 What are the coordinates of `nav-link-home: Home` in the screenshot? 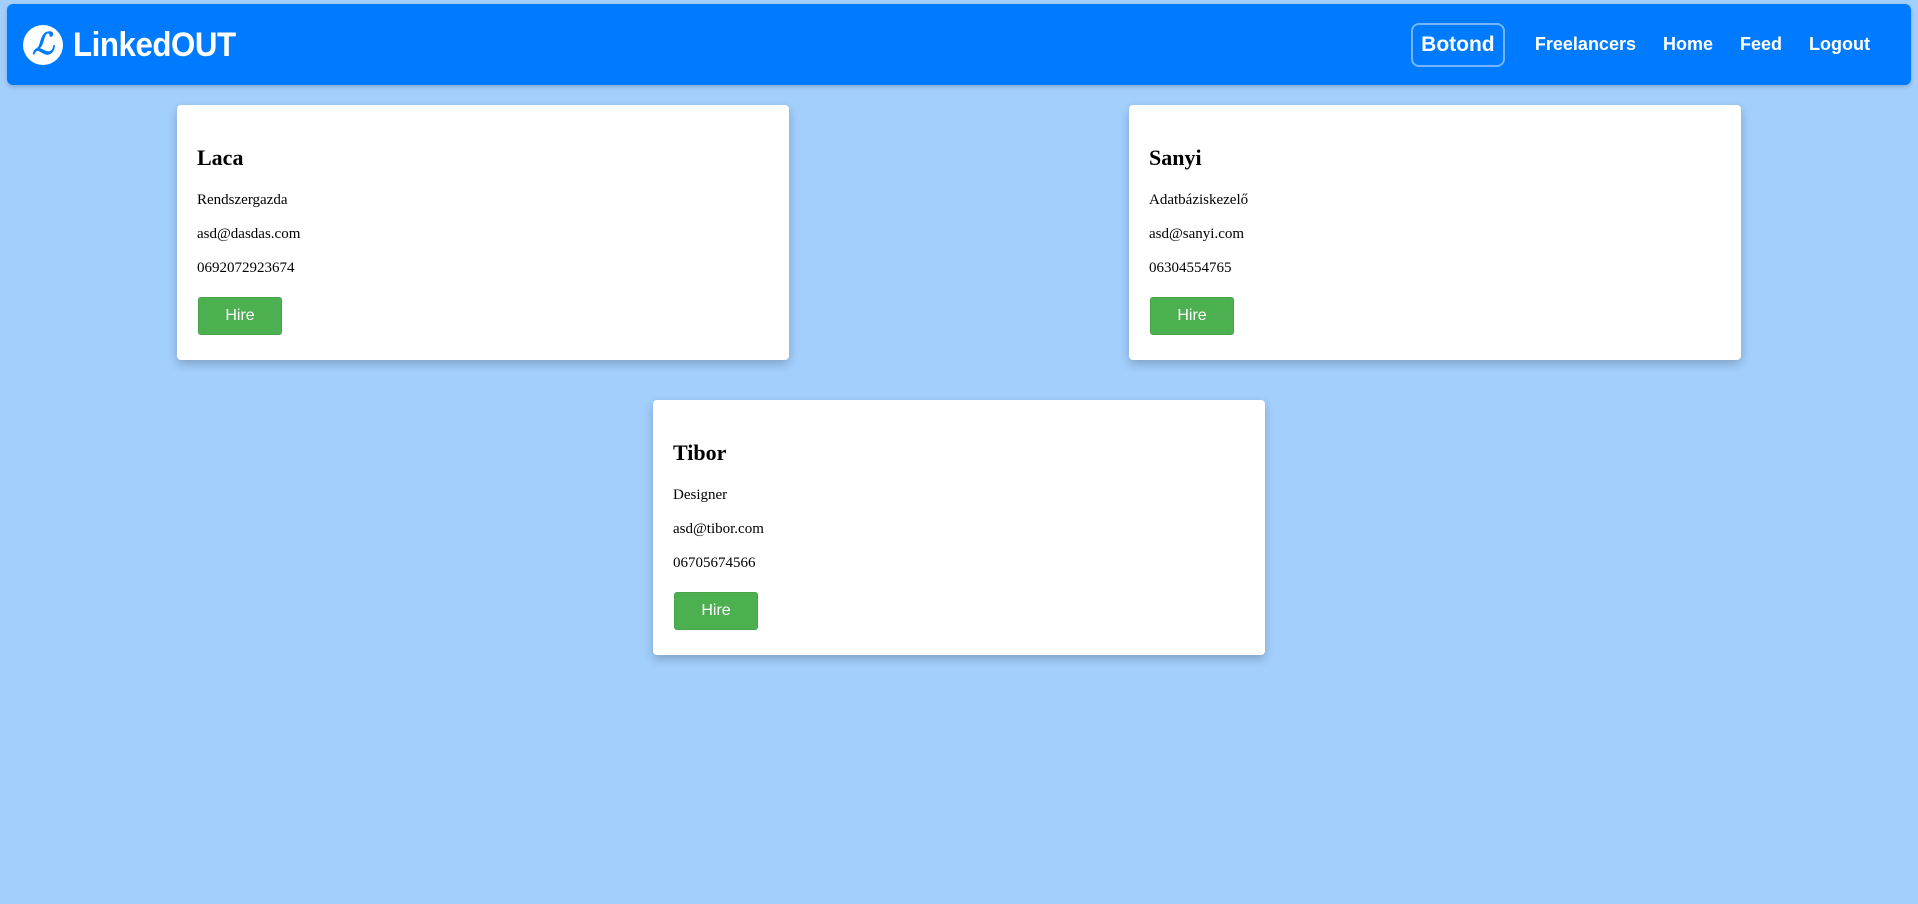 It's located at (1688, 44).